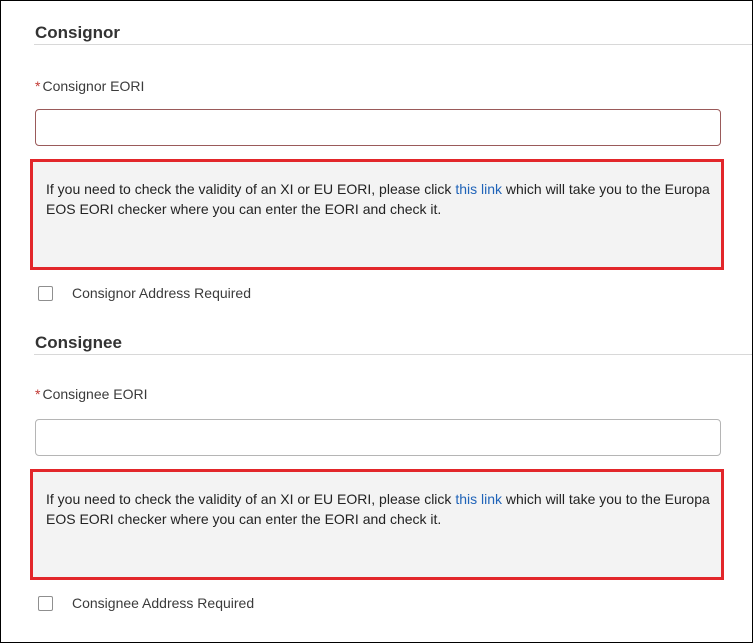  Describe the element at coordinates (78, 342) in the screenshot. I see `consignee-section-title: Consignee` at that location.